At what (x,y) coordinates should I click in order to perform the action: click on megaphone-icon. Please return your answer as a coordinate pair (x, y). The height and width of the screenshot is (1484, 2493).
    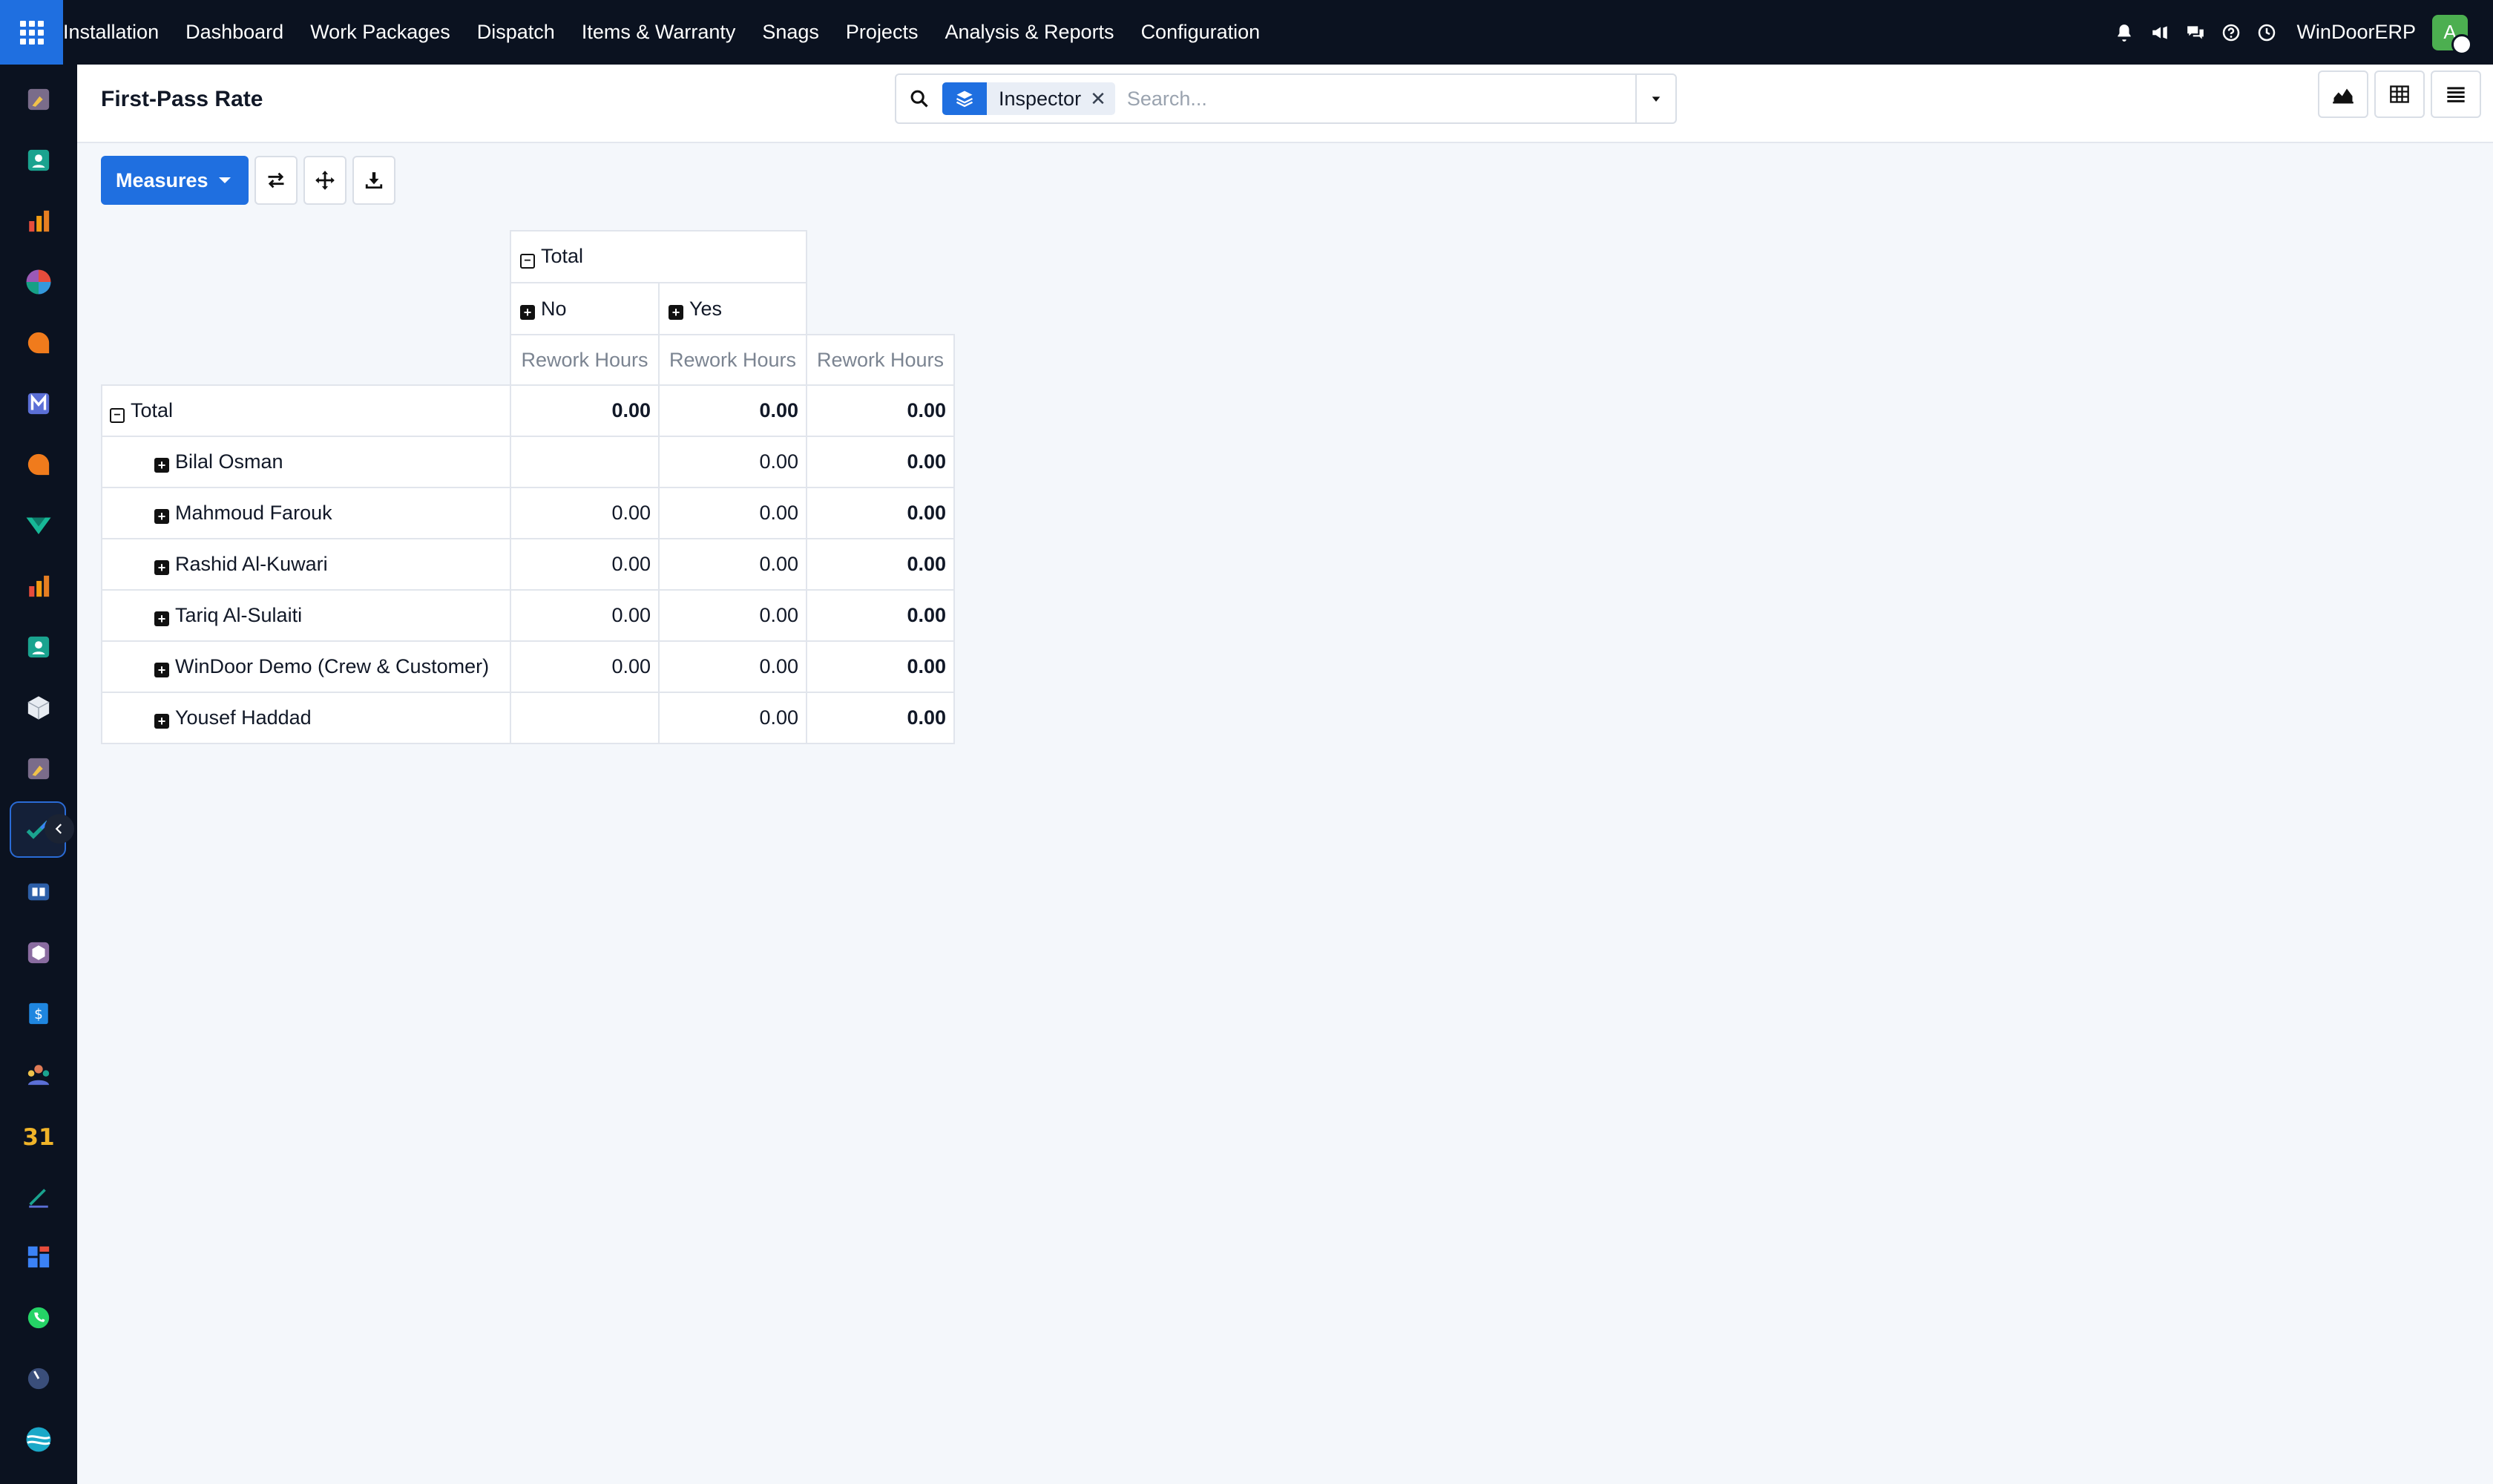
    Looking at the image, I should click on (2160, 32).